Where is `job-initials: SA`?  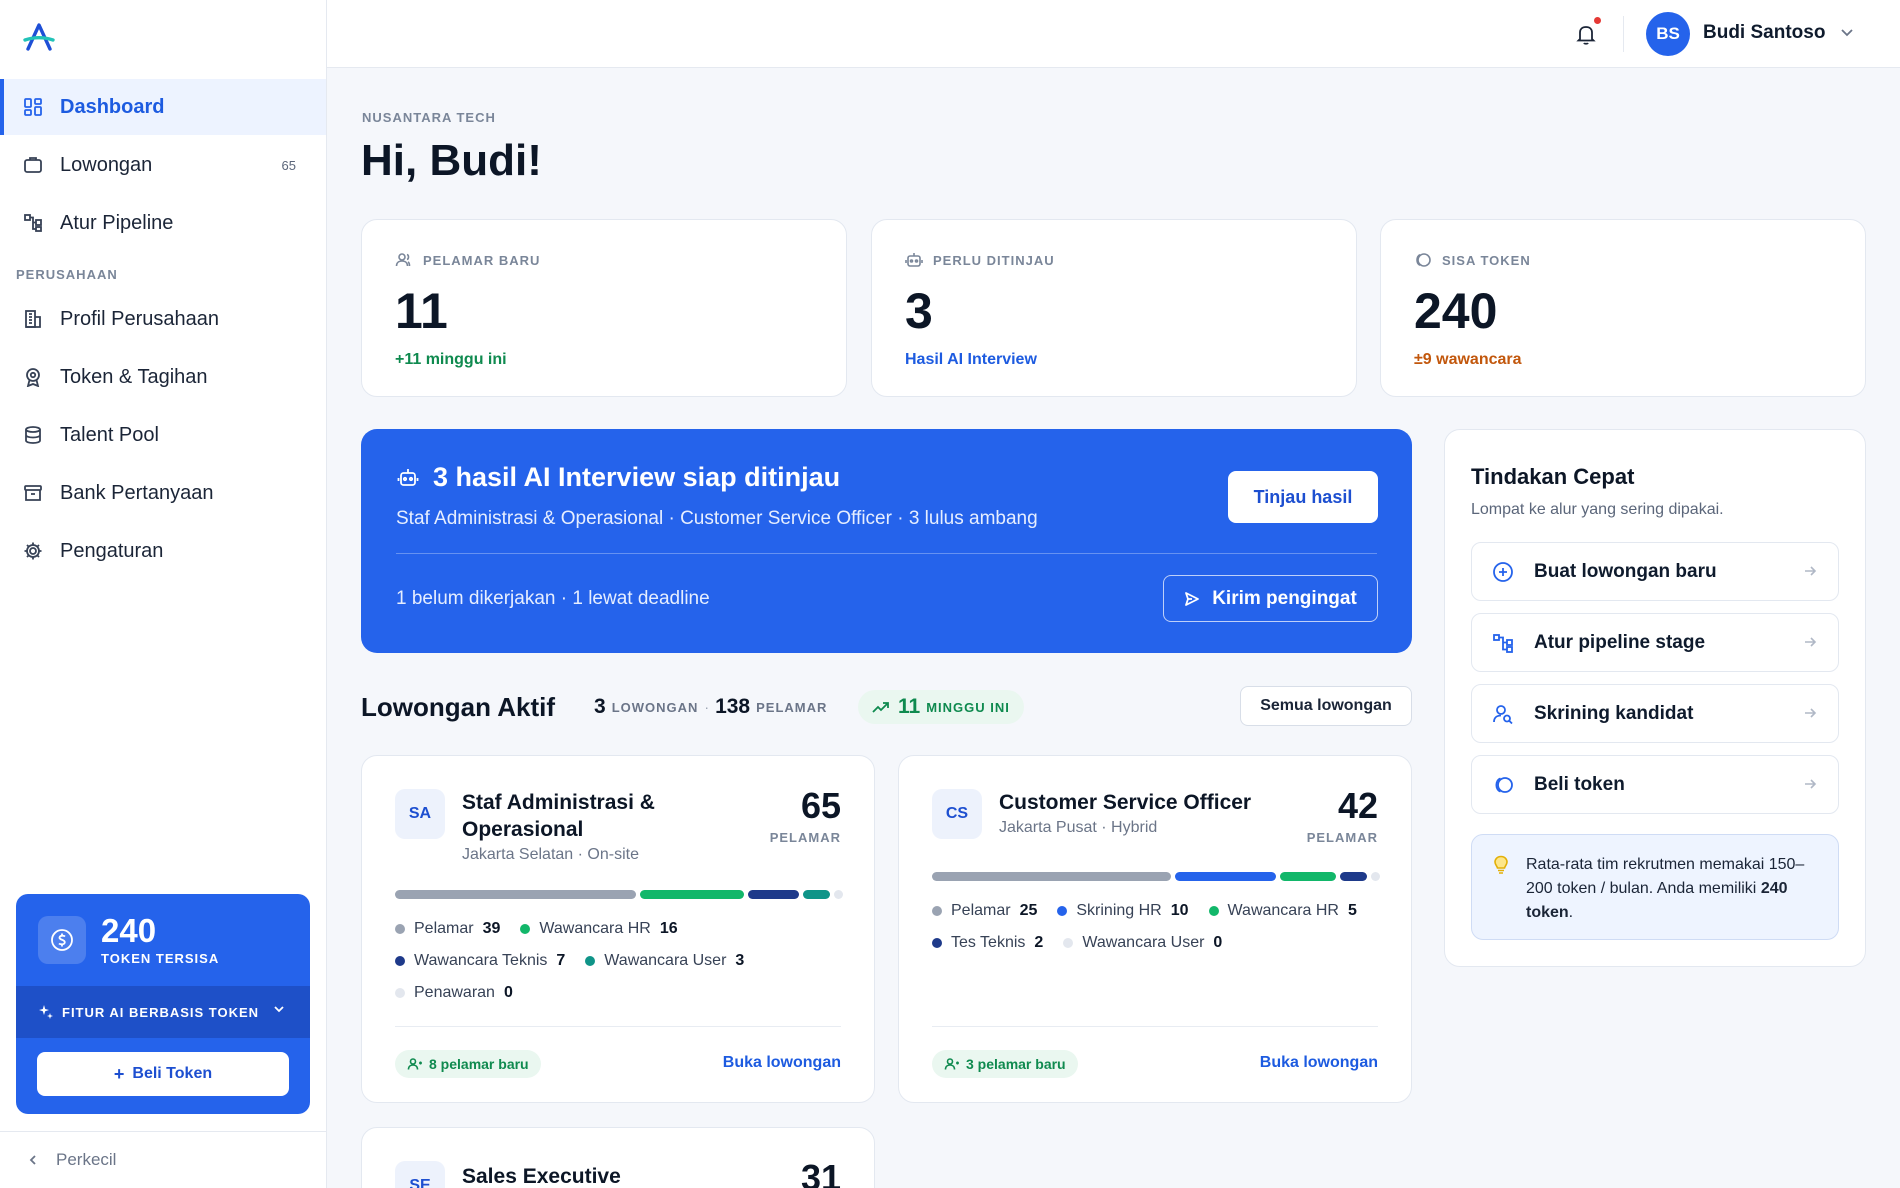 job-initials: SA is located at coordinates (420, 814).